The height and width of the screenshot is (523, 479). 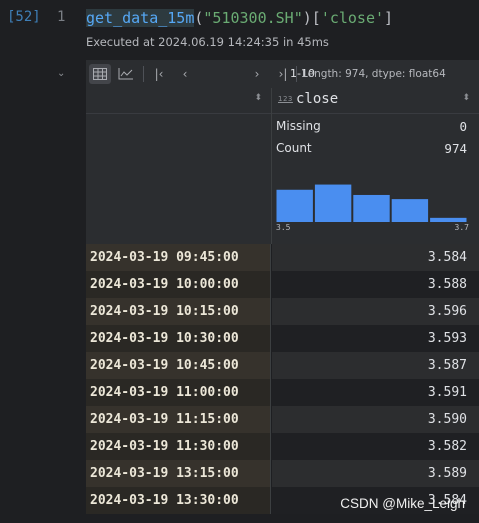 I want to click on table-row: 2024-03-19 10:45:00 3.587, so click(x=282, y=365).